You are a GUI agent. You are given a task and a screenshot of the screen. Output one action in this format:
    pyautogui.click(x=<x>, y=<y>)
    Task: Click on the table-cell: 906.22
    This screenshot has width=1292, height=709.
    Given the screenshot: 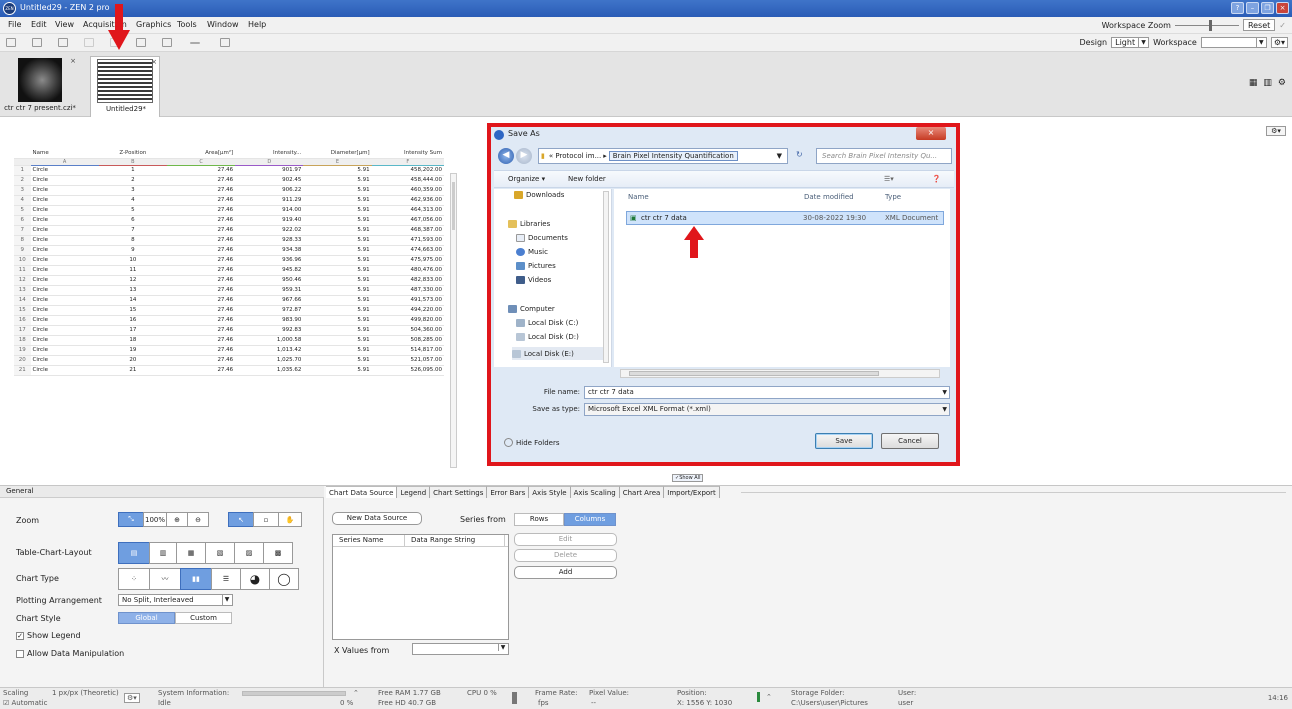 What is the action you would take?
    pyautogui.click(x=269, y=190)
    